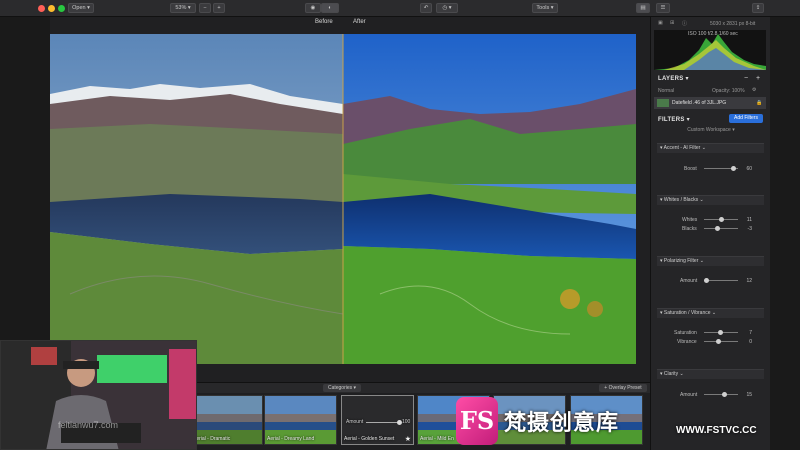 This screenshot has height=450, width=800. Describe the element at coordinates (88, 425) in the screenshot. I see `watermark-site: feitianwu7.com` at that location.